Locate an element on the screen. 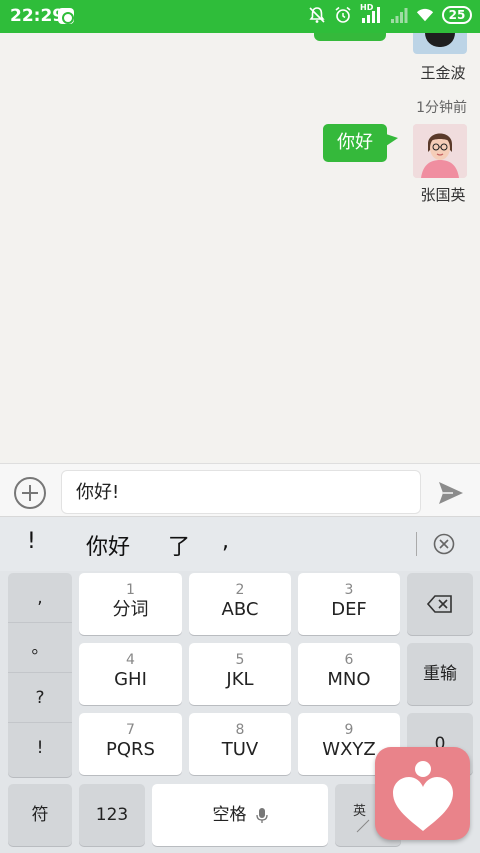 Image resolution: width=480 pixels, height=853 pixels. send-icon is located at coordinates (451, 493).